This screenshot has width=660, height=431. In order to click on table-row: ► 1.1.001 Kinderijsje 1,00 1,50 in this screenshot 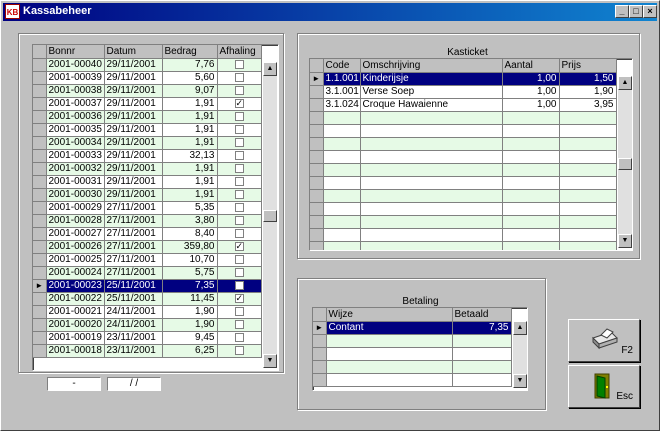, I will do `click(463, 79)`.